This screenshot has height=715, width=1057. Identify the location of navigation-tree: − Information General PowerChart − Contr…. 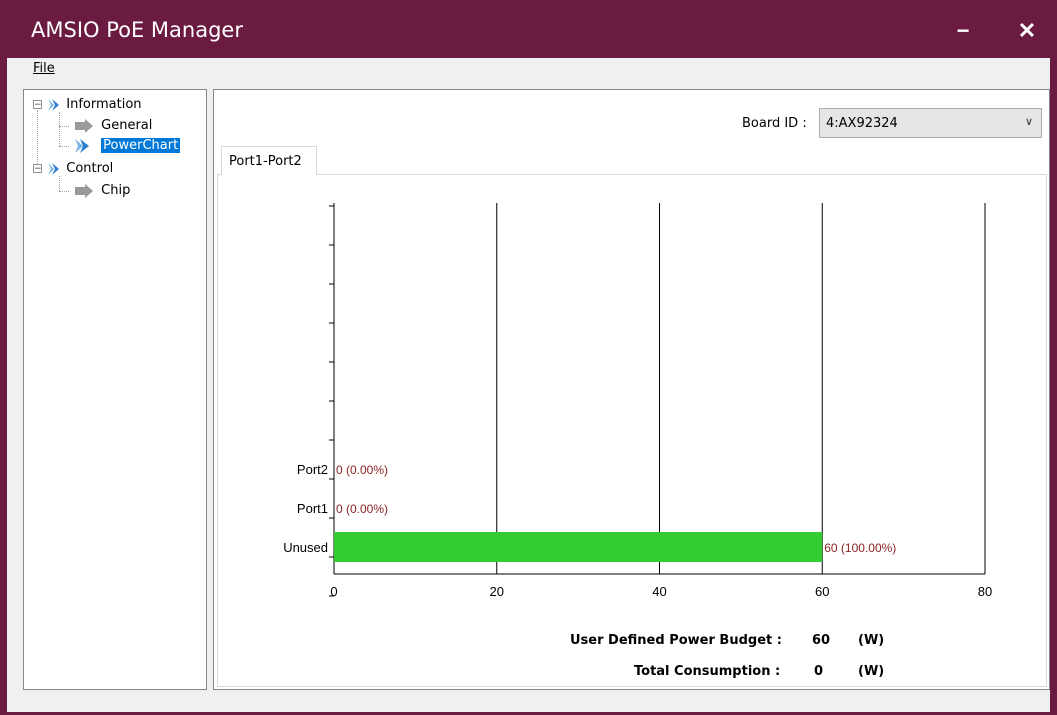
(115, 389).